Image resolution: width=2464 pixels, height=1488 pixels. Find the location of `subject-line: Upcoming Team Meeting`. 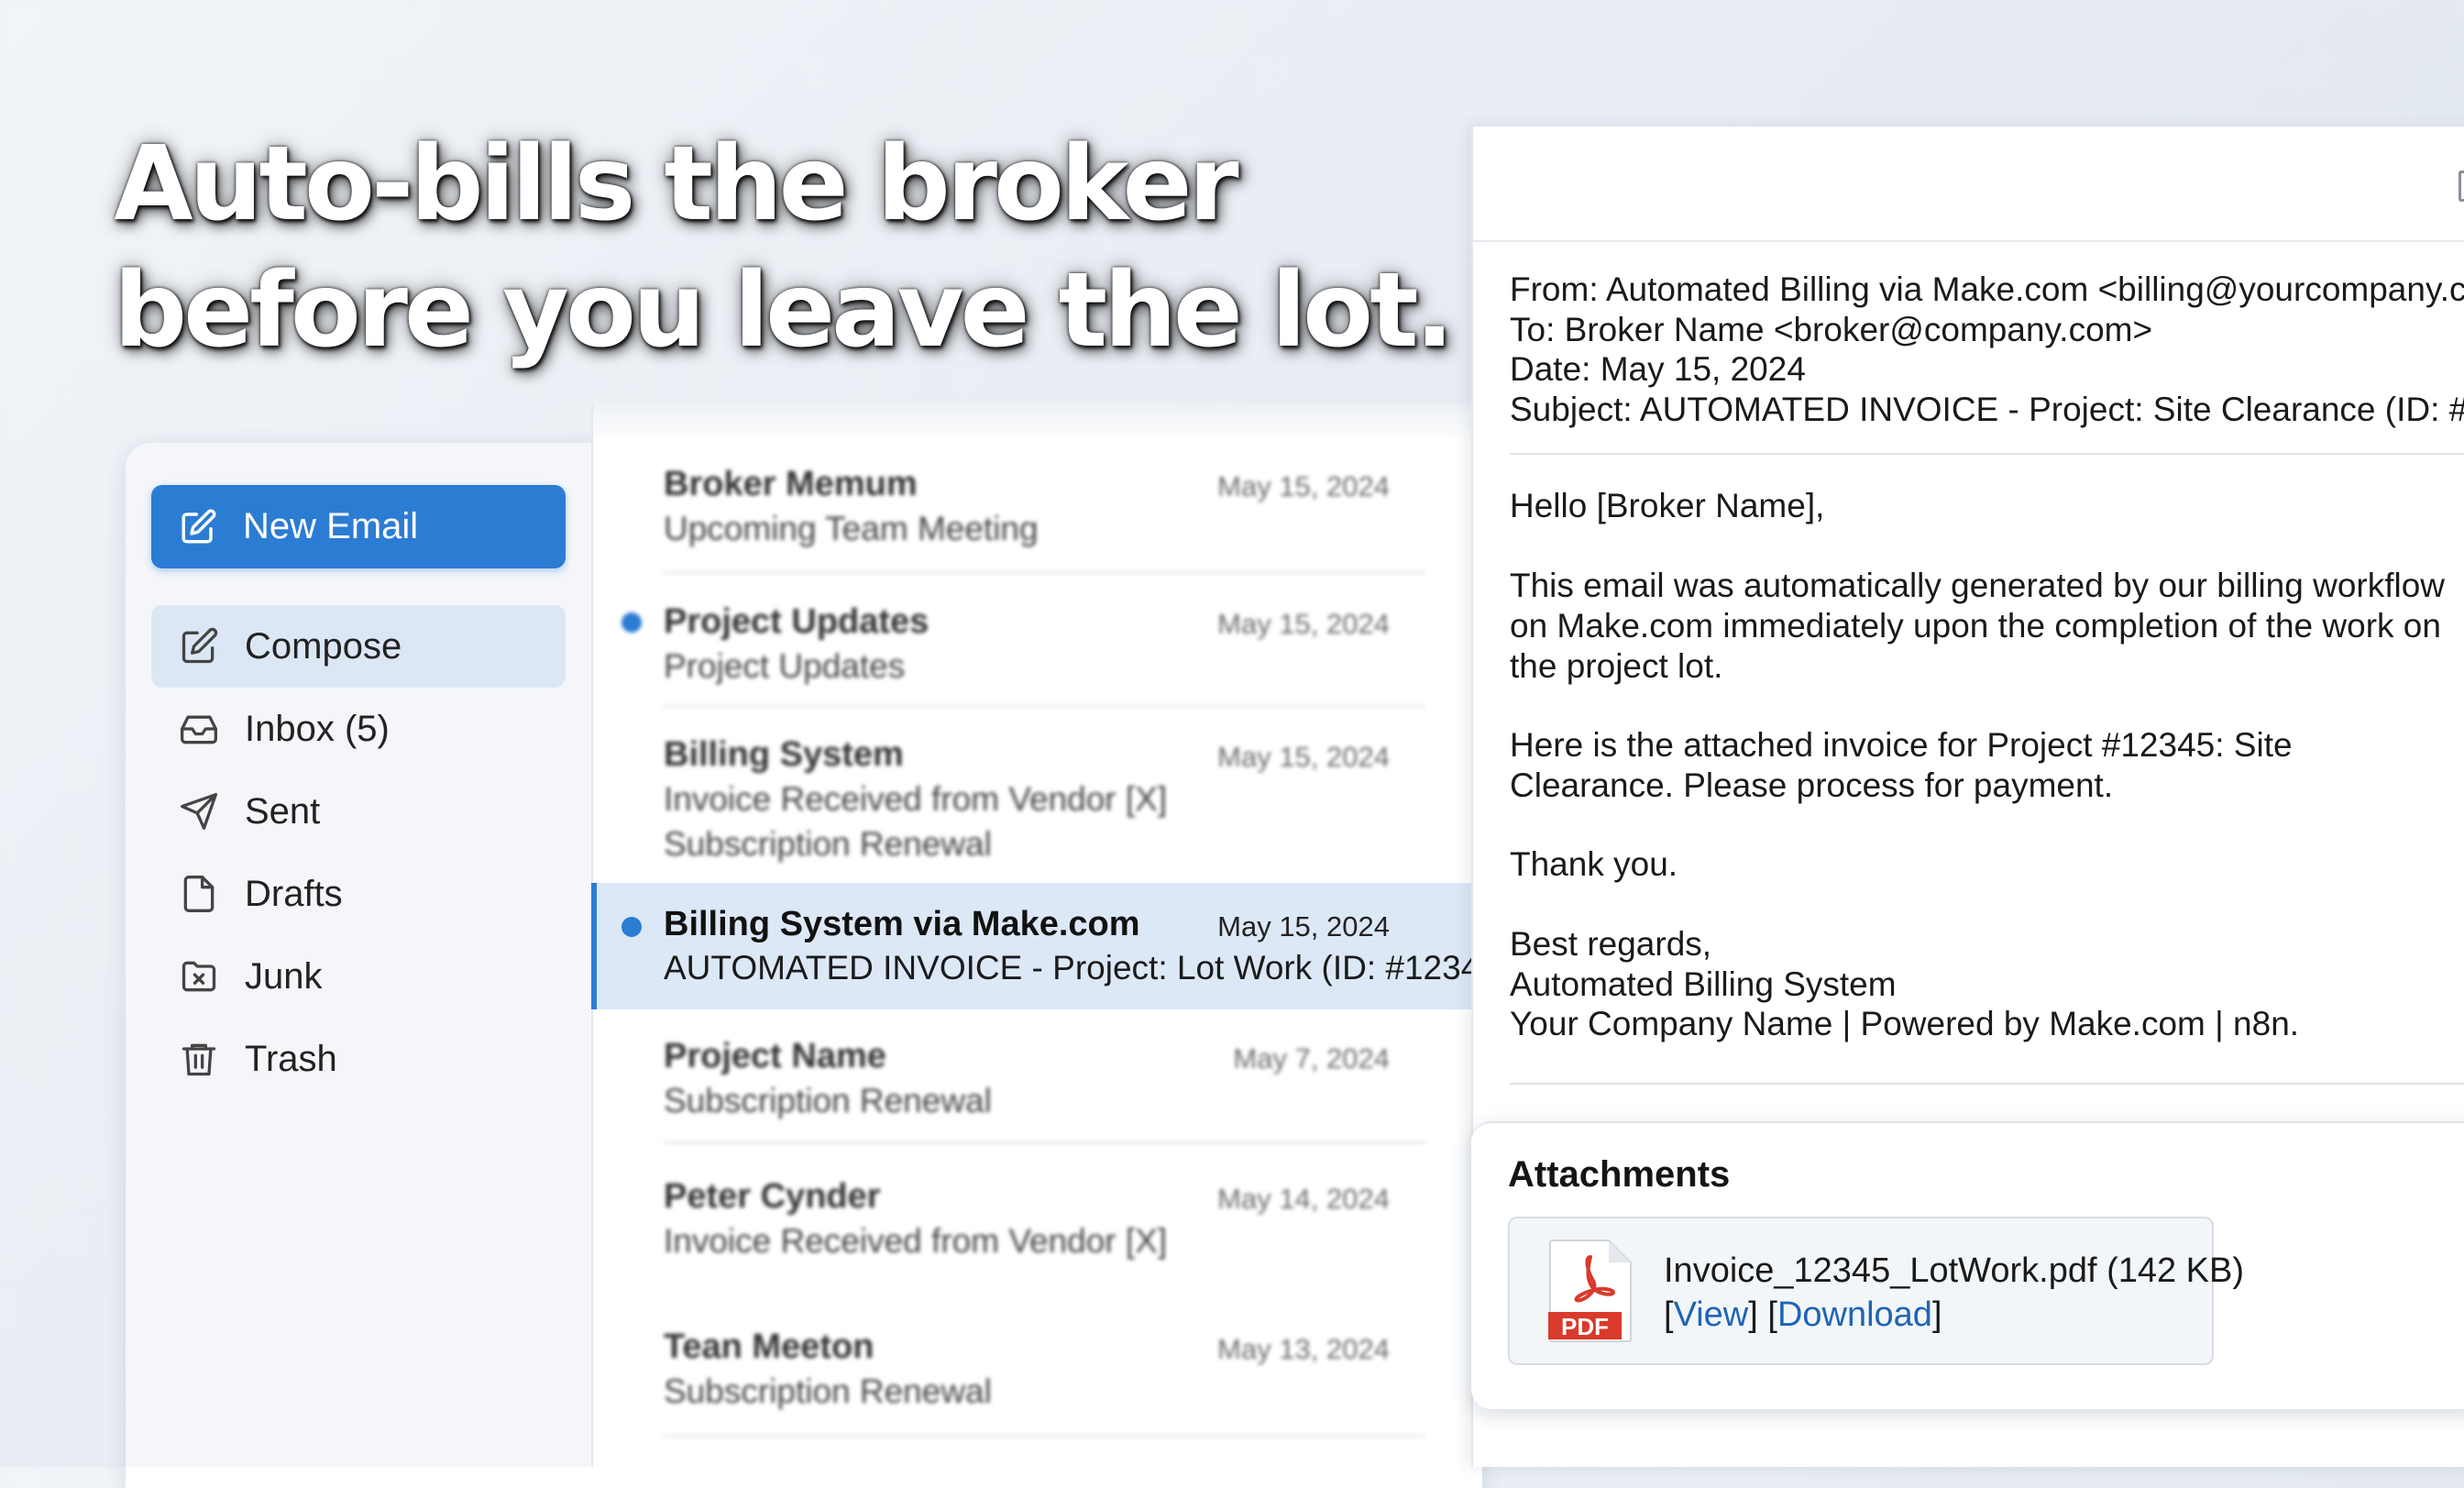

subject-line: Upcoming Team Meeting is located at coordinates (851, 528).